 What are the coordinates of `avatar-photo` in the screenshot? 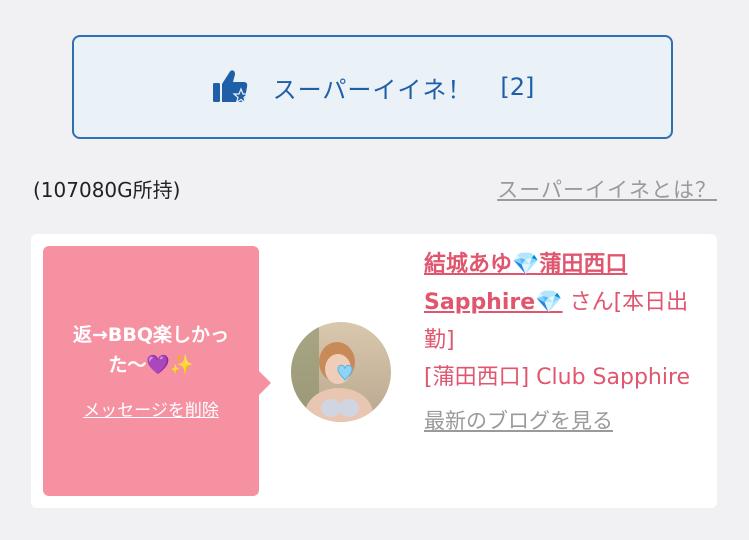 It's located at (341, 372).